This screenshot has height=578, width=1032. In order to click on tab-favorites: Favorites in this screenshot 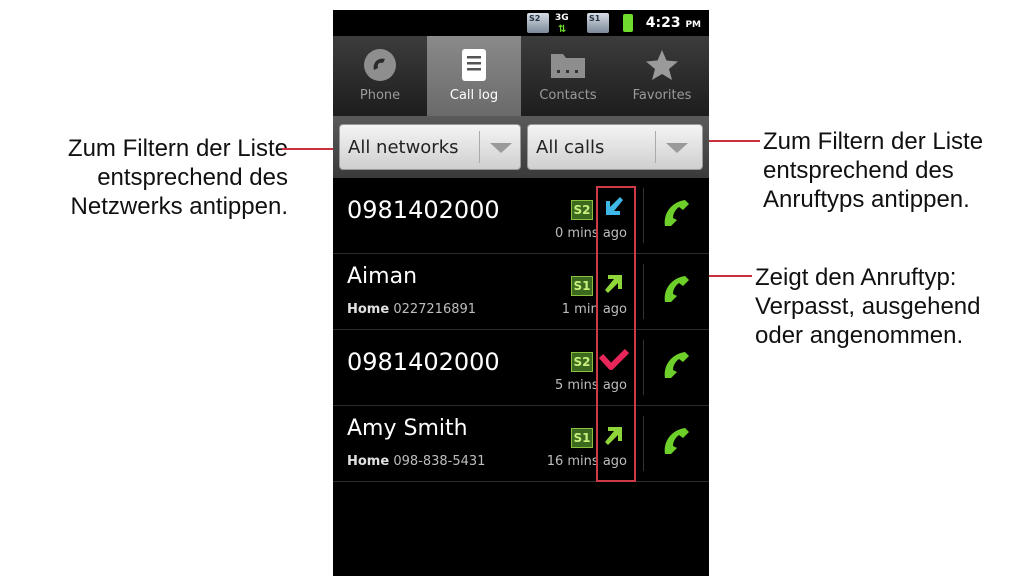, I will do `click(662, 76)`.